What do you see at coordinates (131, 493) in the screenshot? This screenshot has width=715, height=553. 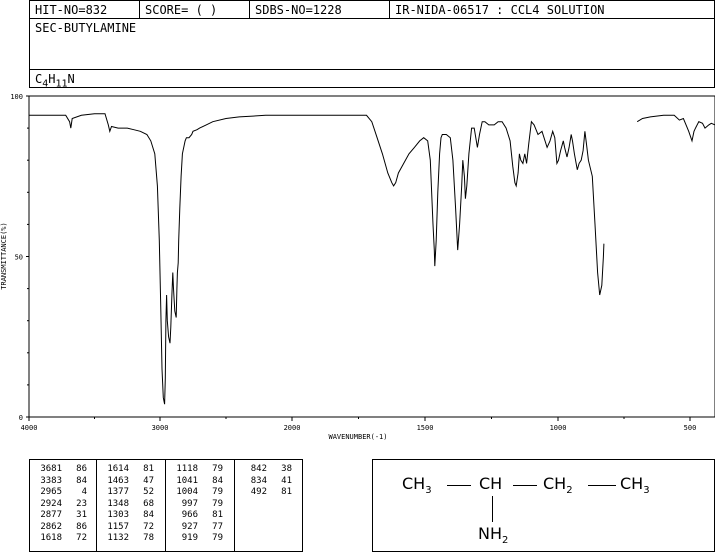 I see `peak-row: 1377 52` at bounding box center [131, 493].